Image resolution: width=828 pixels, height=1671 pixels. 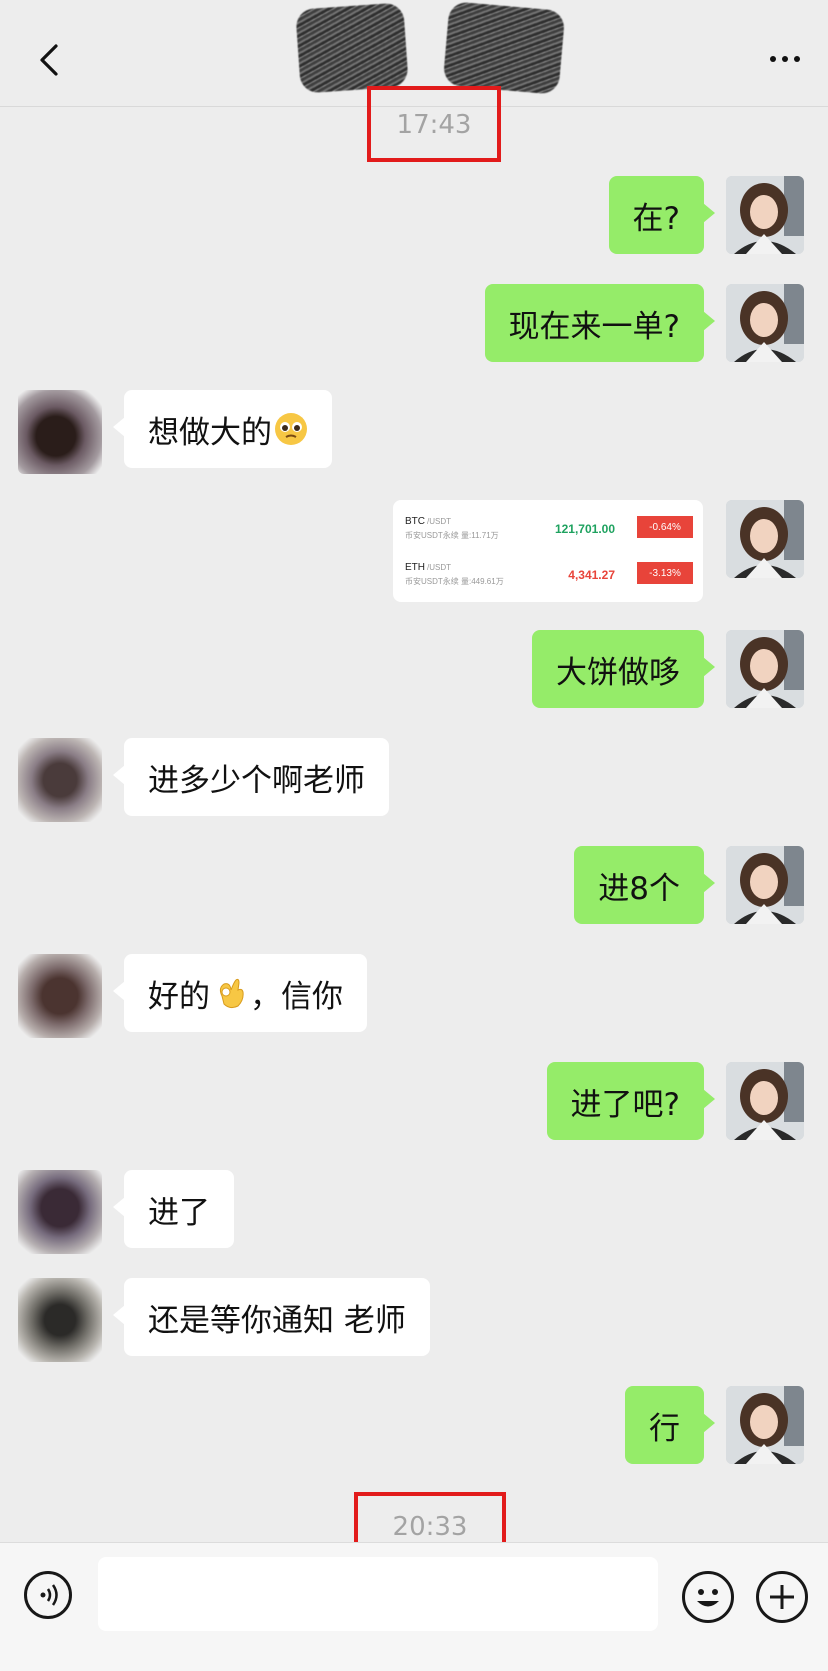 I want to click on symbol: BTC, so click(x=415, y=521).